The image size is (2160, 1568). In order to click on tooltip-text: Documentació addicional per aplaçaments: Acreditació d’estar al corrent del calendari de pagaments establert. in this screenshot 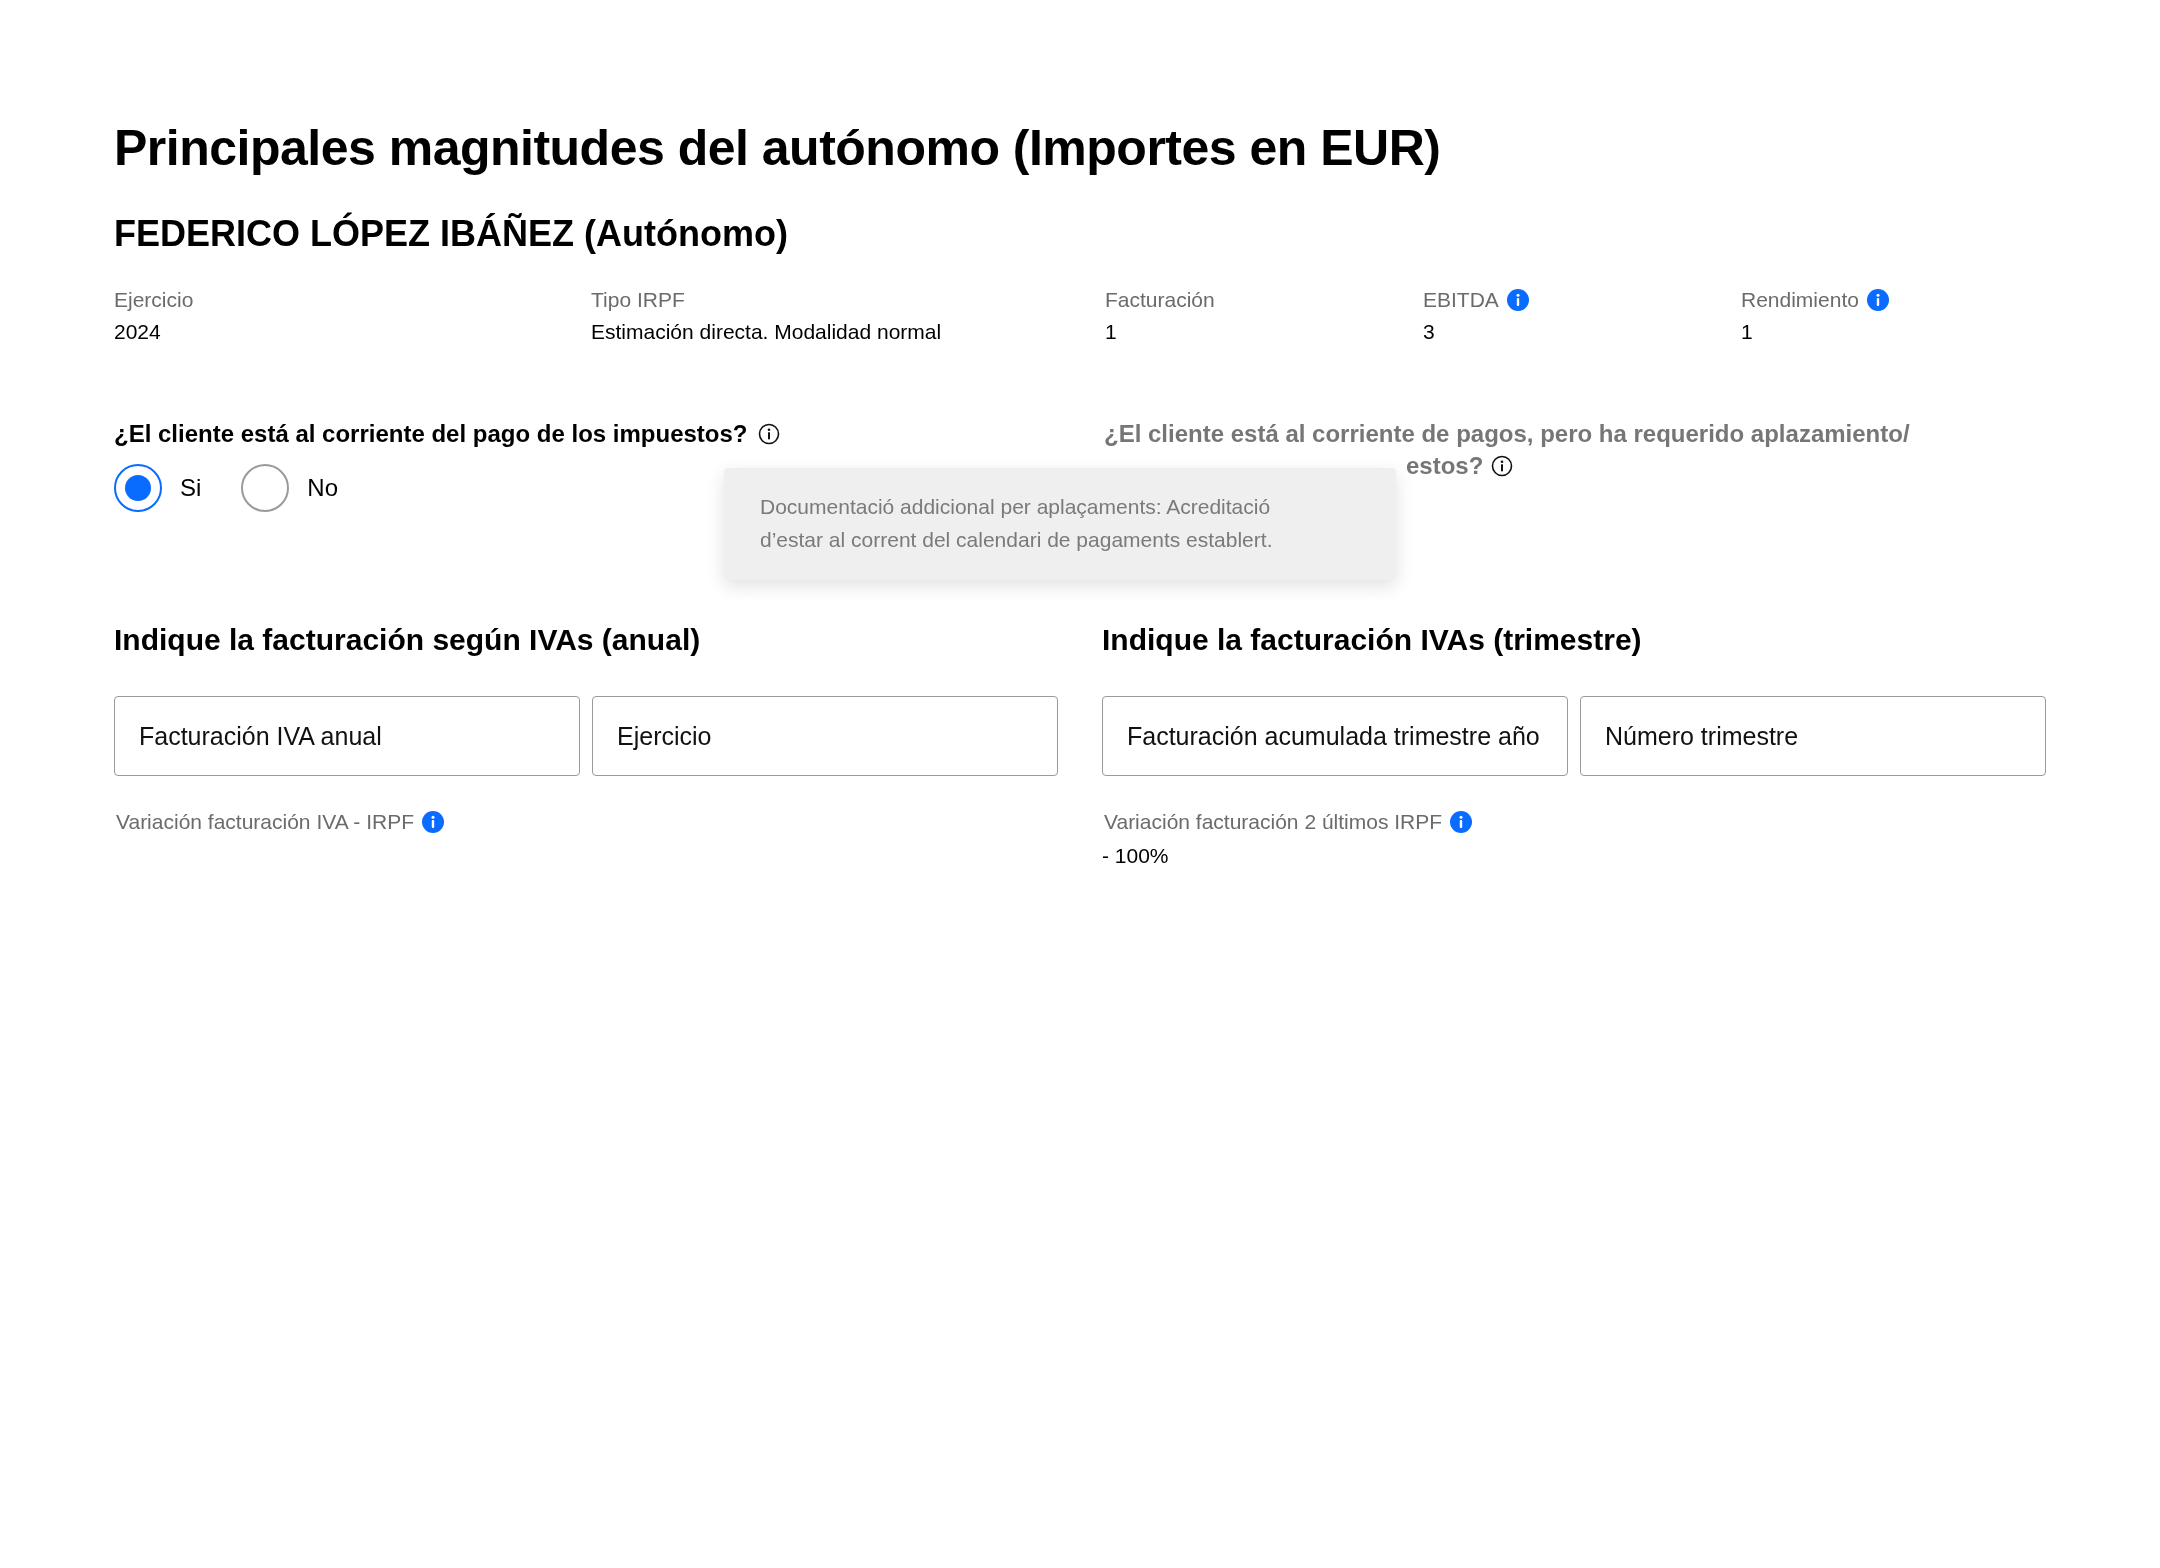, I will do `click(1017, 523)`.